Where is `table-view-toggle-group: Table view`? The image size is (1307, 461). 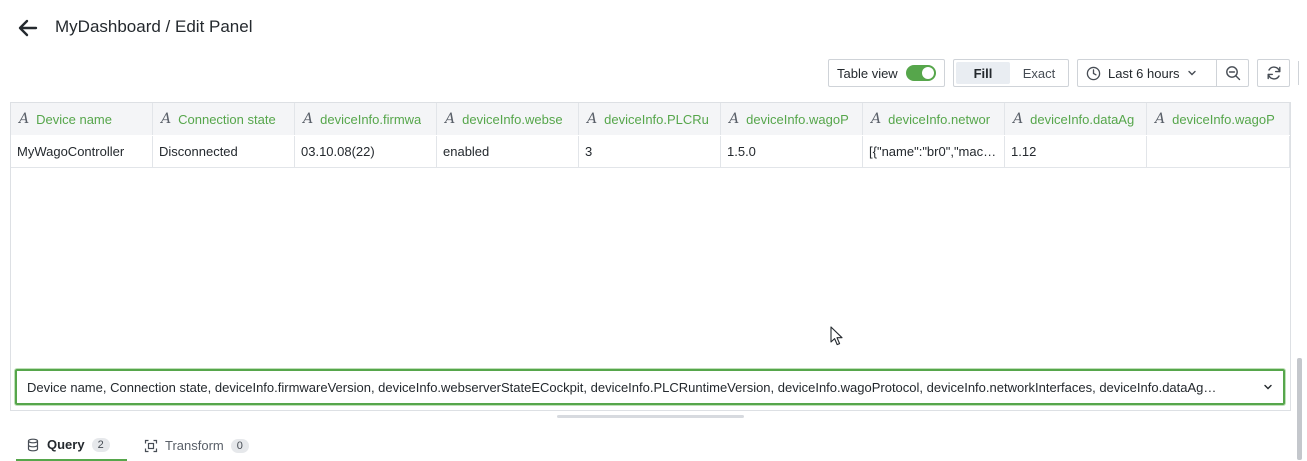 table-view-toggle-group: Table view is located at coordinates (886, 73).